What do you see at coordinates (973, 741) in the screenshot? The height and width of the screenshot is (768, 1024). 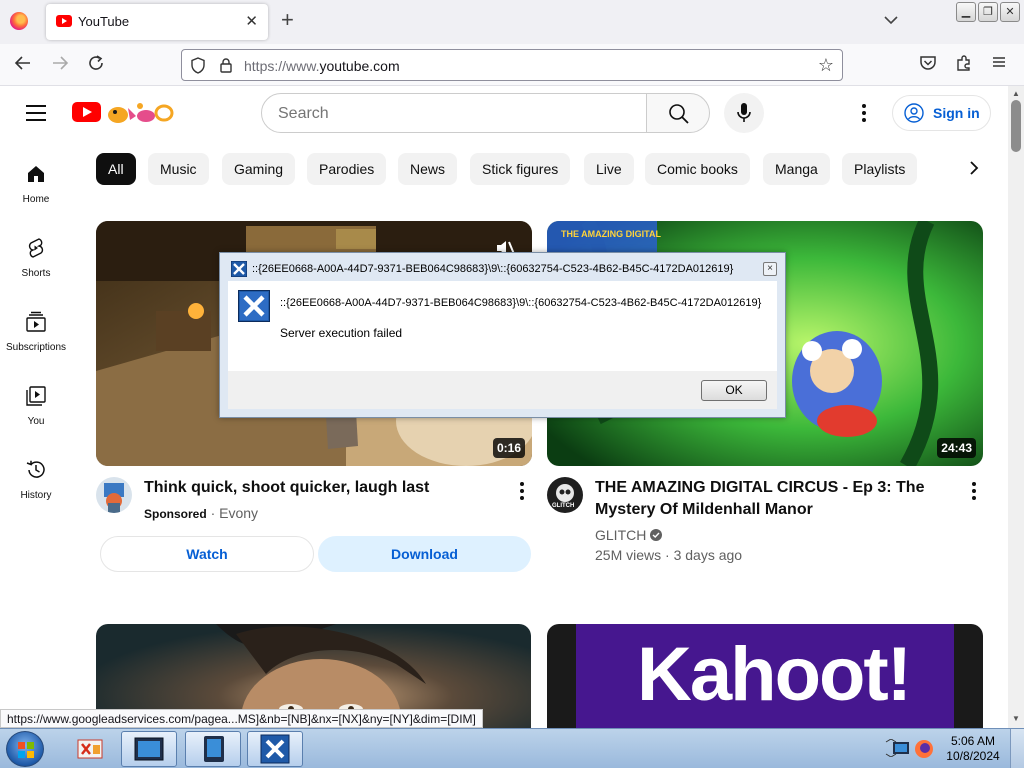 I see `clock-time: 5:06 AM` at bounding box center [973, 741].